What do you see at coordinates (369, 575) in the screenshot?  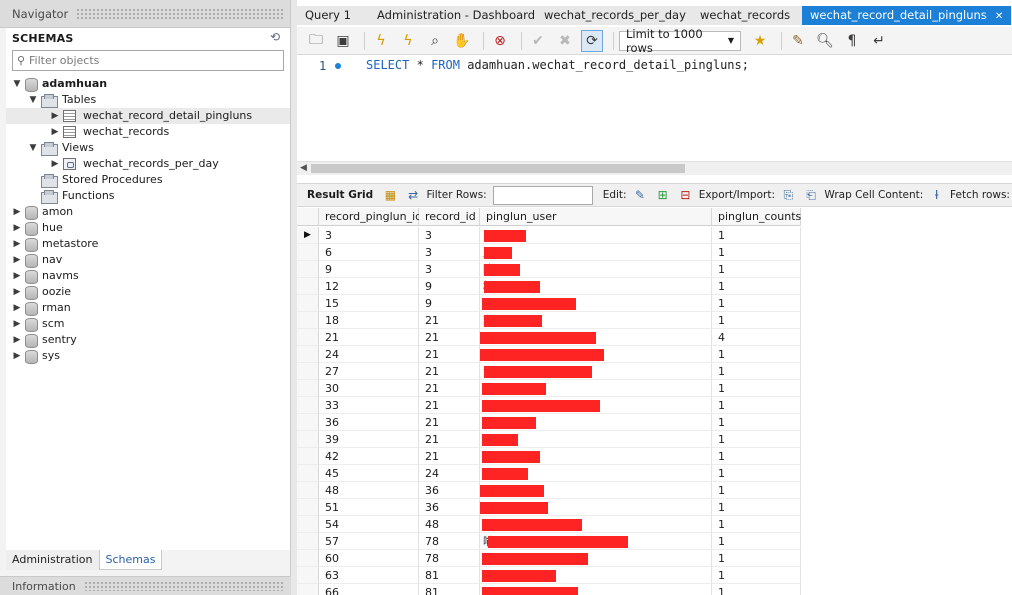 I see `cell-record-pinglun-id: 63` at bounding box center [369, 575].